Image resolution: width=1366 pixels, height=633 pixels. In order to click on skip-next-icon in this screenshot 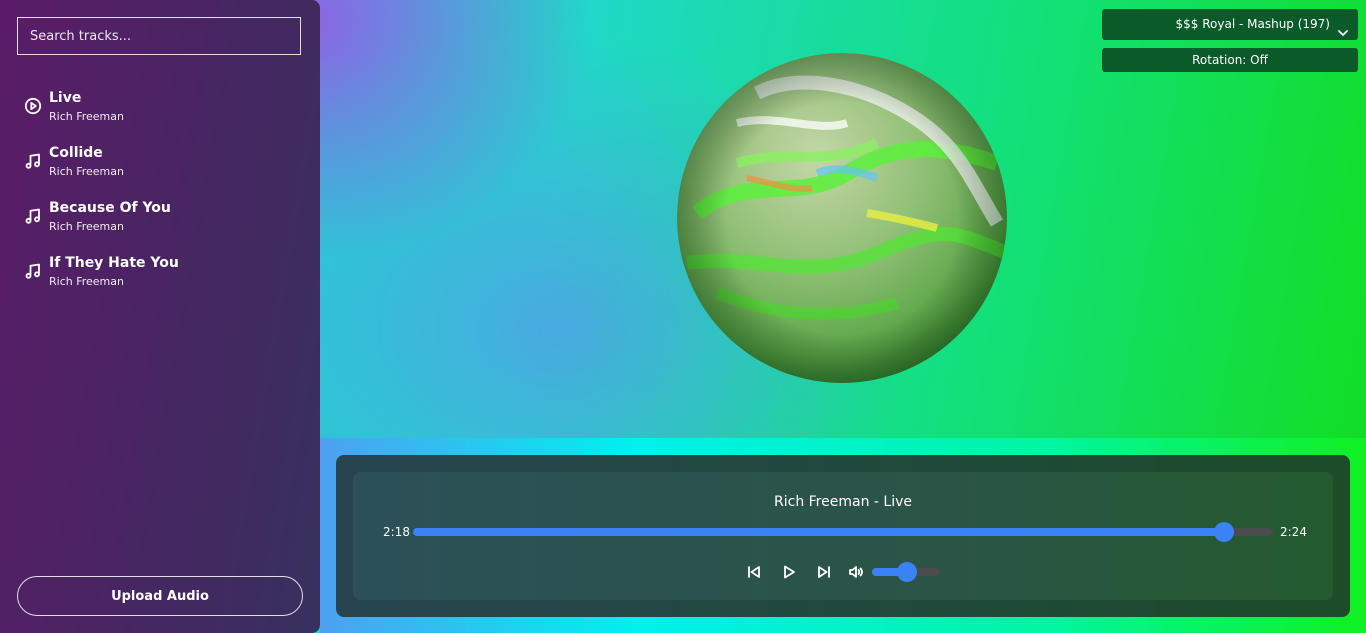, I will do `click(824, 572)`.